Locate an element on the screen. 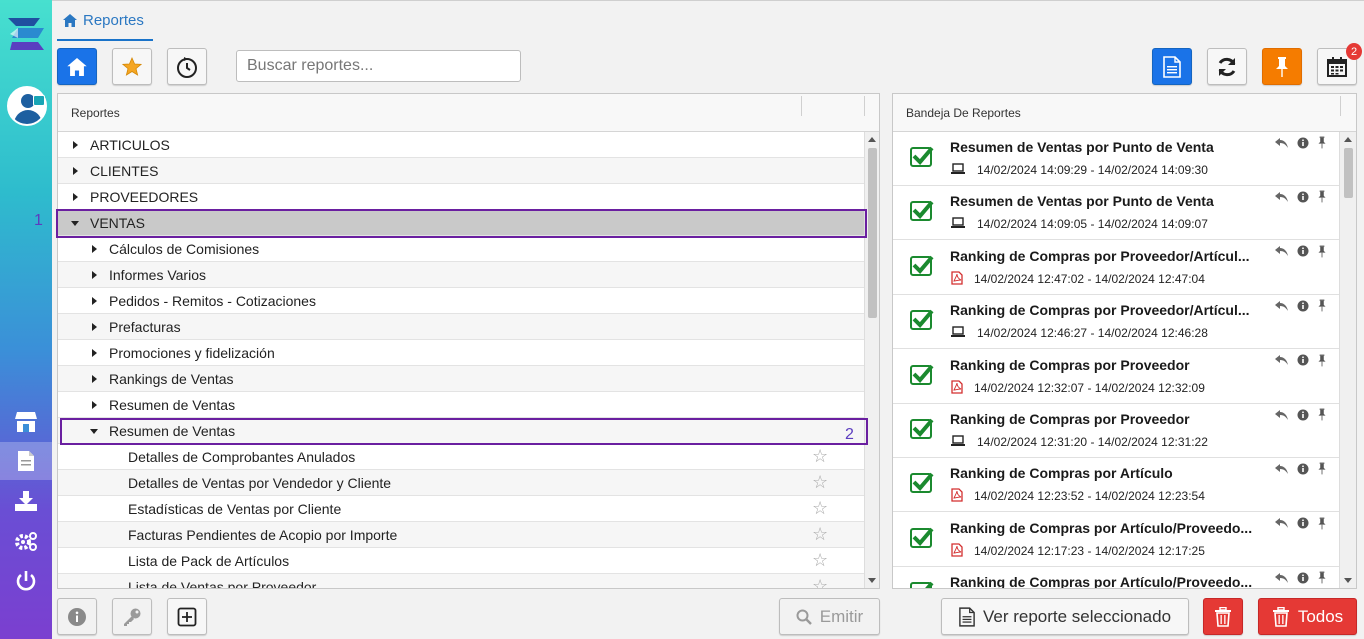 The image size is (1364, 639). view-selected-report-label: Ver reporte seleccionado is located at coordinates (1077, 616).